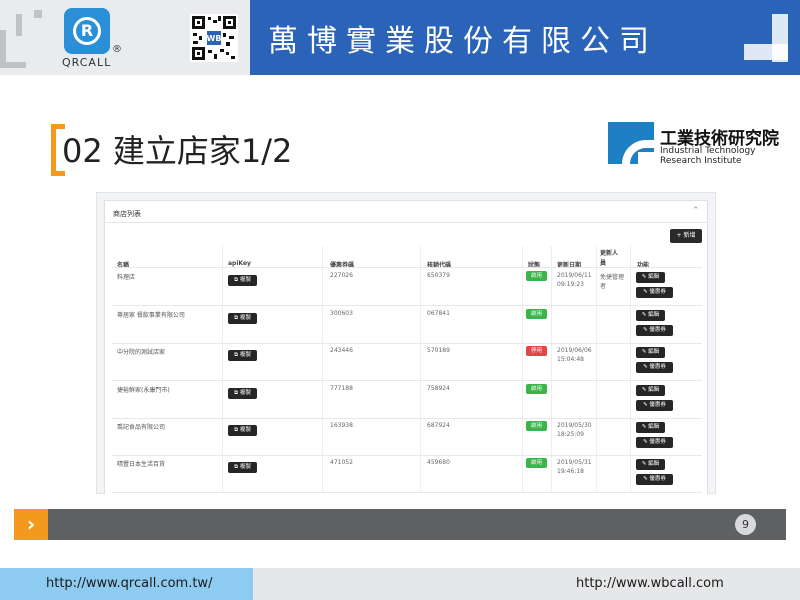 The height and width of the screenshot is (600, 800). Describe the element at coordinates (701, 161) in the screenshot. I see `itri-english-name: Research Institute` at that location.